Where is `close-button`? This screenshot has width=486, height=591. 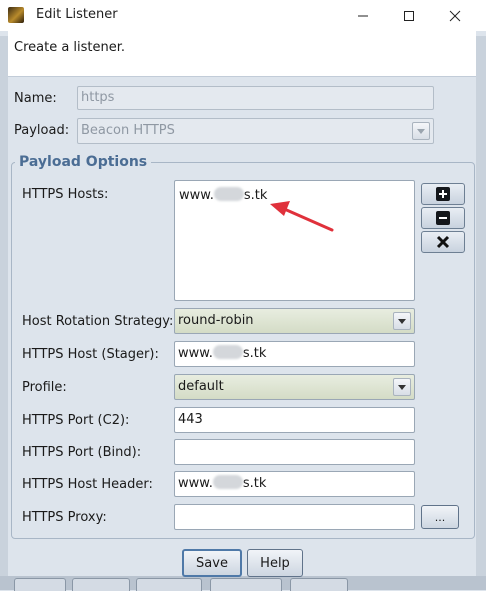 close-button is located at coordinates (455, 15).